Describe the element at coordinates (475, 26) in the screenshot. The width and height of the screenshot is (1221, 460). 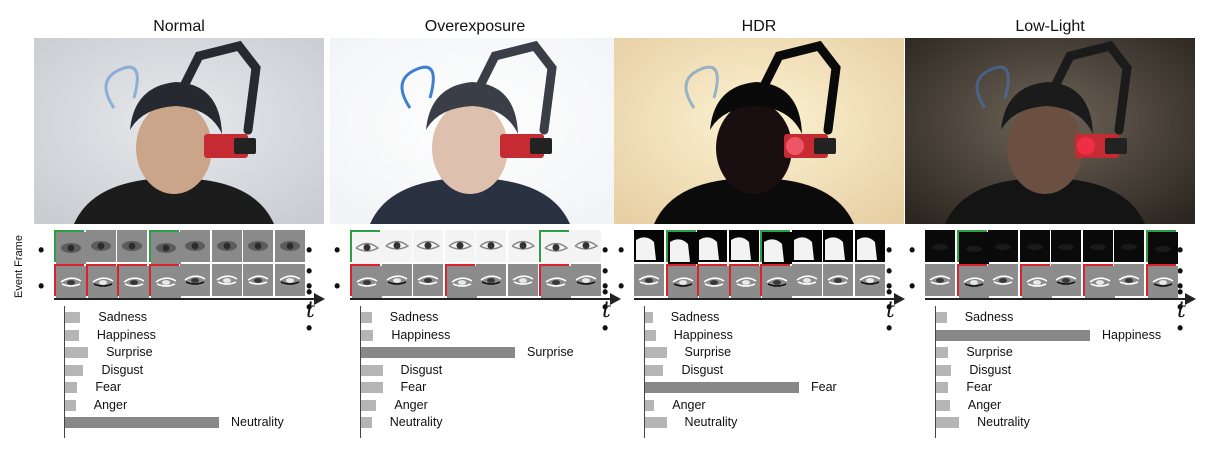
I see `panel-title: Overexposure` at that location.